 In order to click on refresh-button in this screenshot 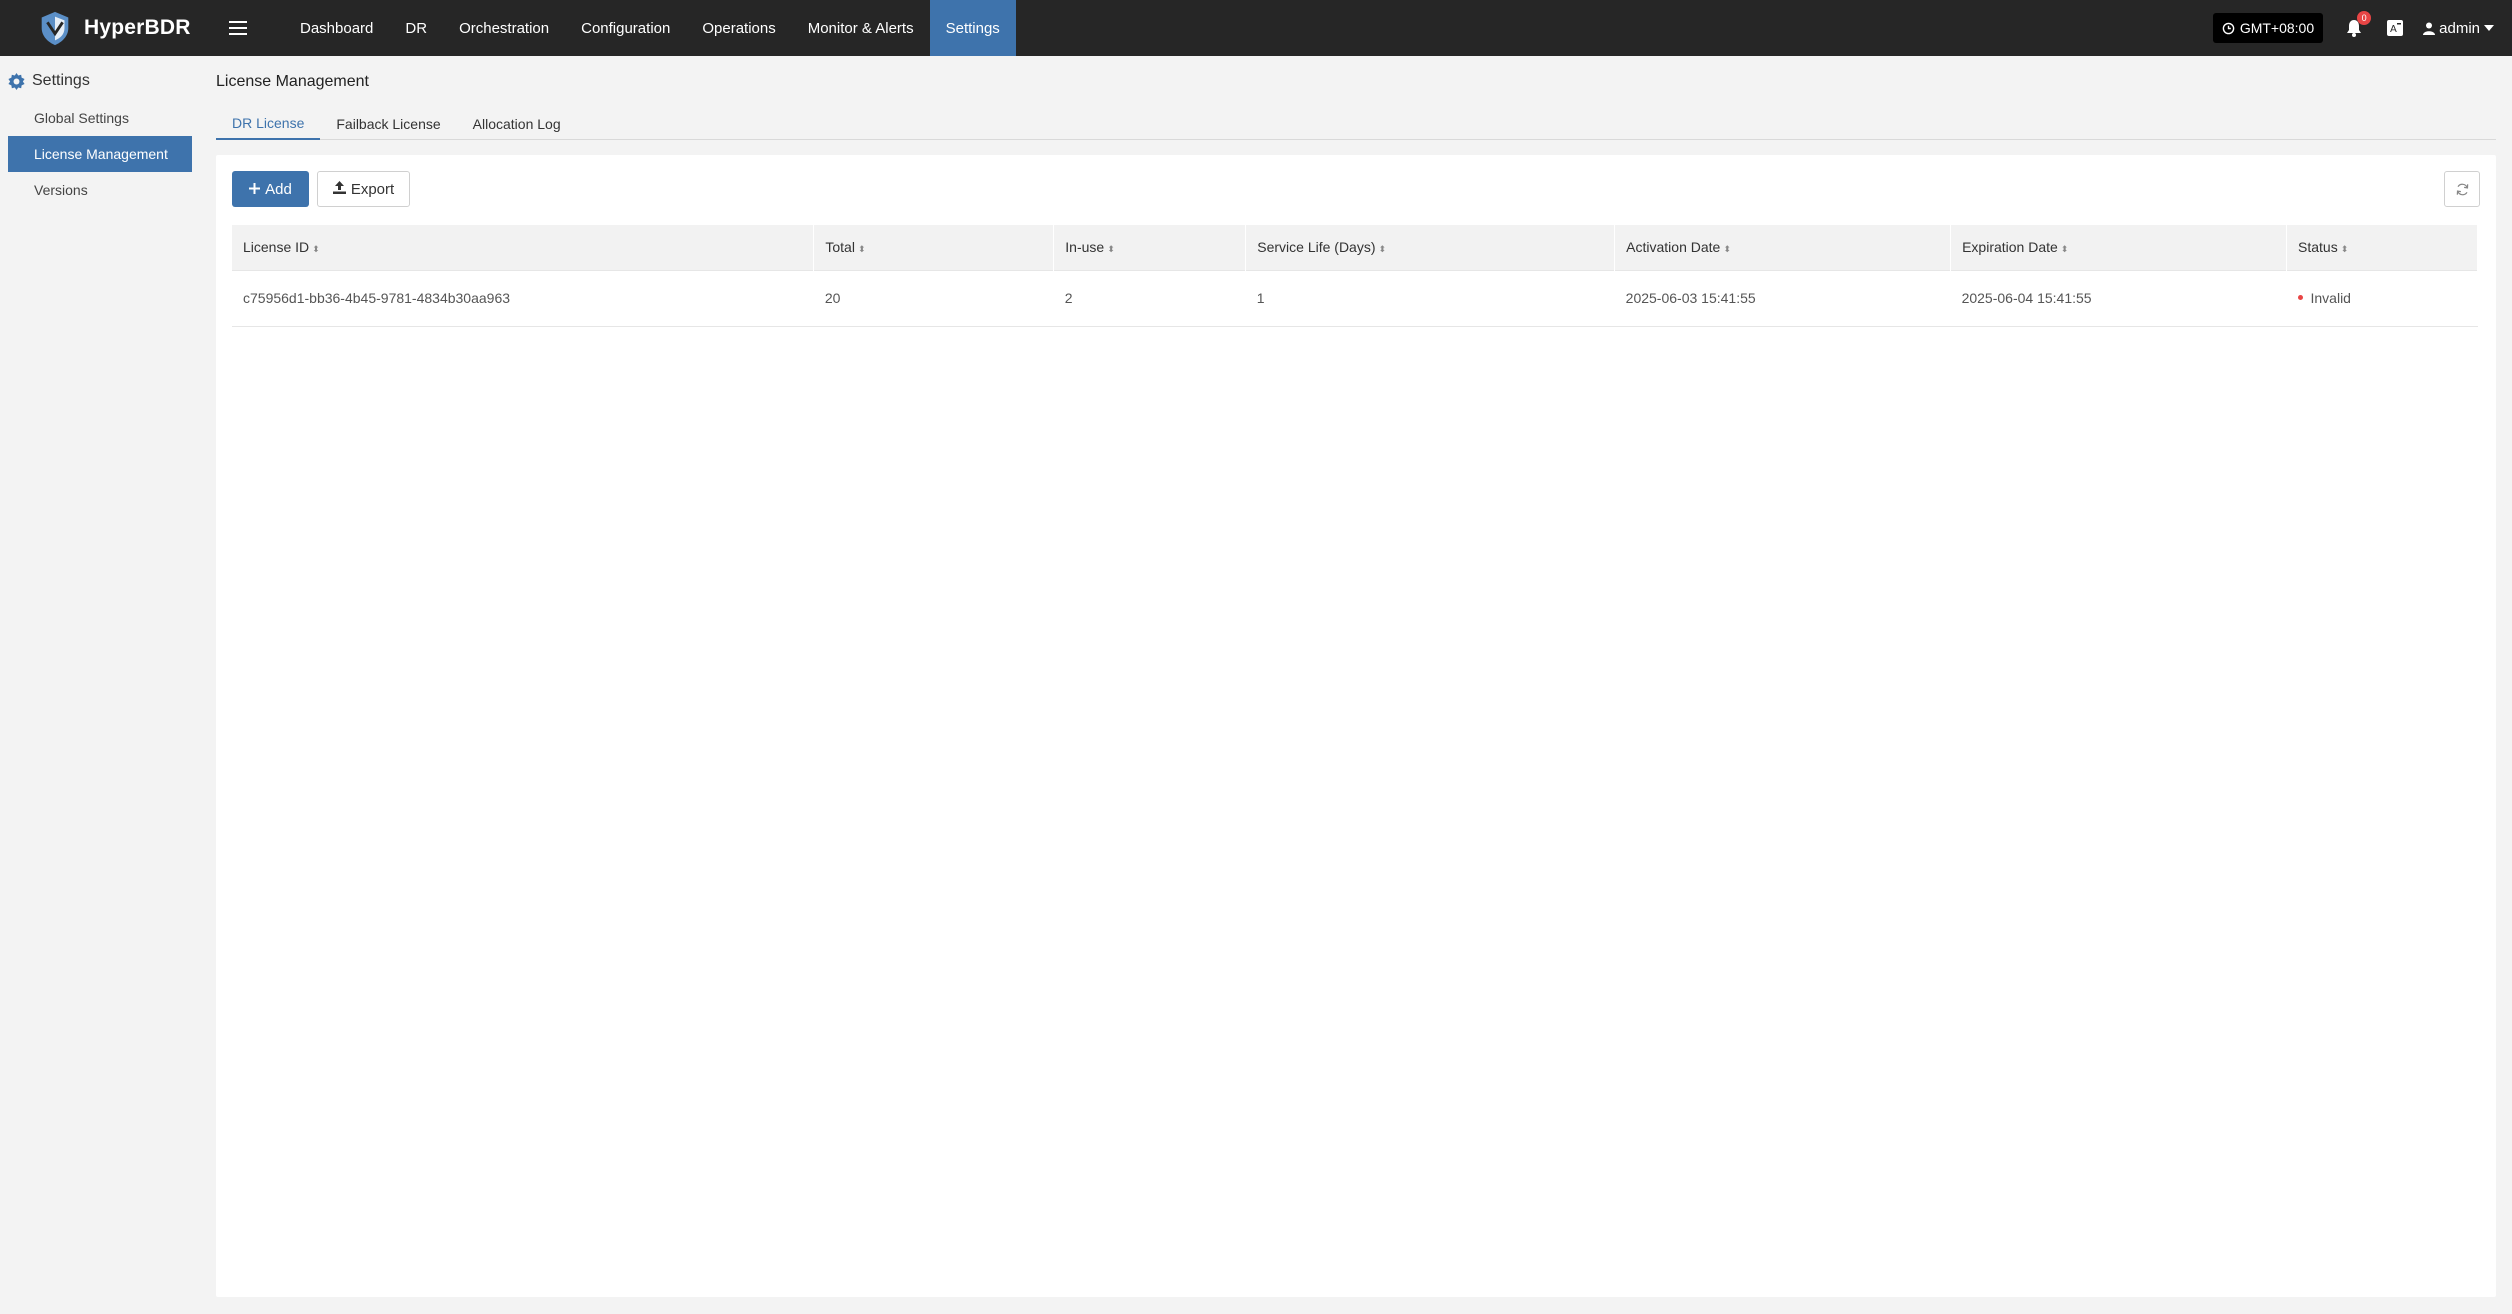, I will do `click(2462, 189)`.